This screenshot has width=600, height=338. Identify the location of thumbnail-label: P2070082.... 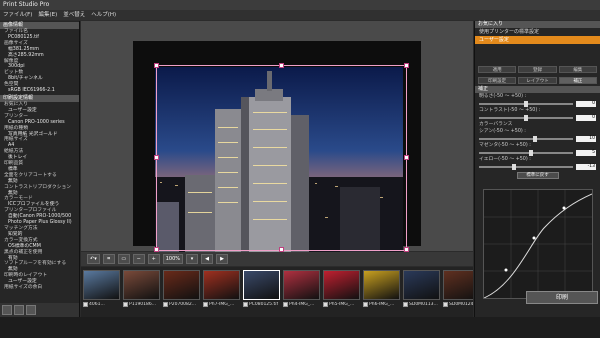
(181, 304).